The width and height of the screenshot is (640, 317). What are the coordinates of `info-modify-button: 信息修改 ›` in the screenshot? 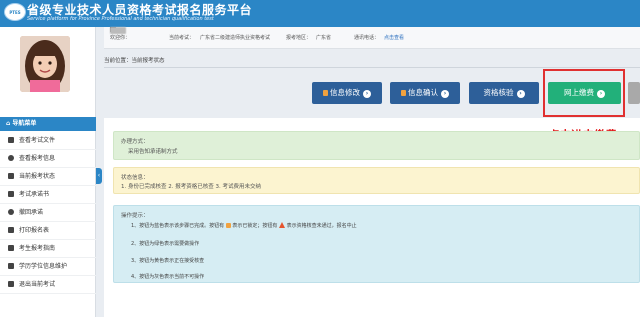 It's located at (347, 93).